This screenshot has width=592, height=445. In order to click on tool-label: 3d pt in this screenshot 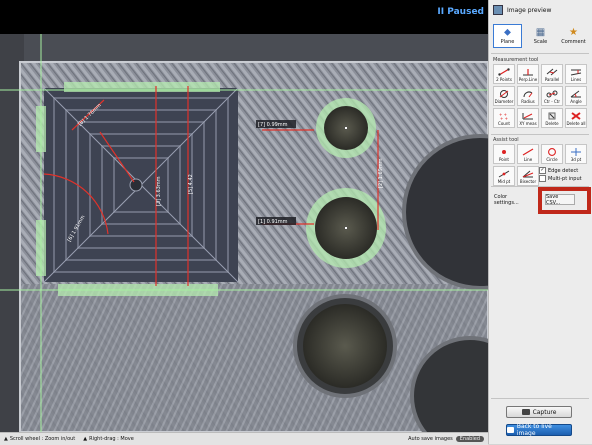, I will do `click(576, 159)`.